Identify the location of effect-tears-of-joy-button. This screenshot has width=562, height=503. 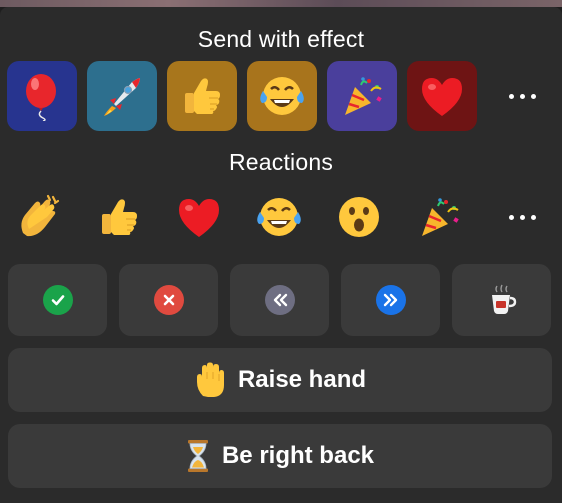
(282, 96).